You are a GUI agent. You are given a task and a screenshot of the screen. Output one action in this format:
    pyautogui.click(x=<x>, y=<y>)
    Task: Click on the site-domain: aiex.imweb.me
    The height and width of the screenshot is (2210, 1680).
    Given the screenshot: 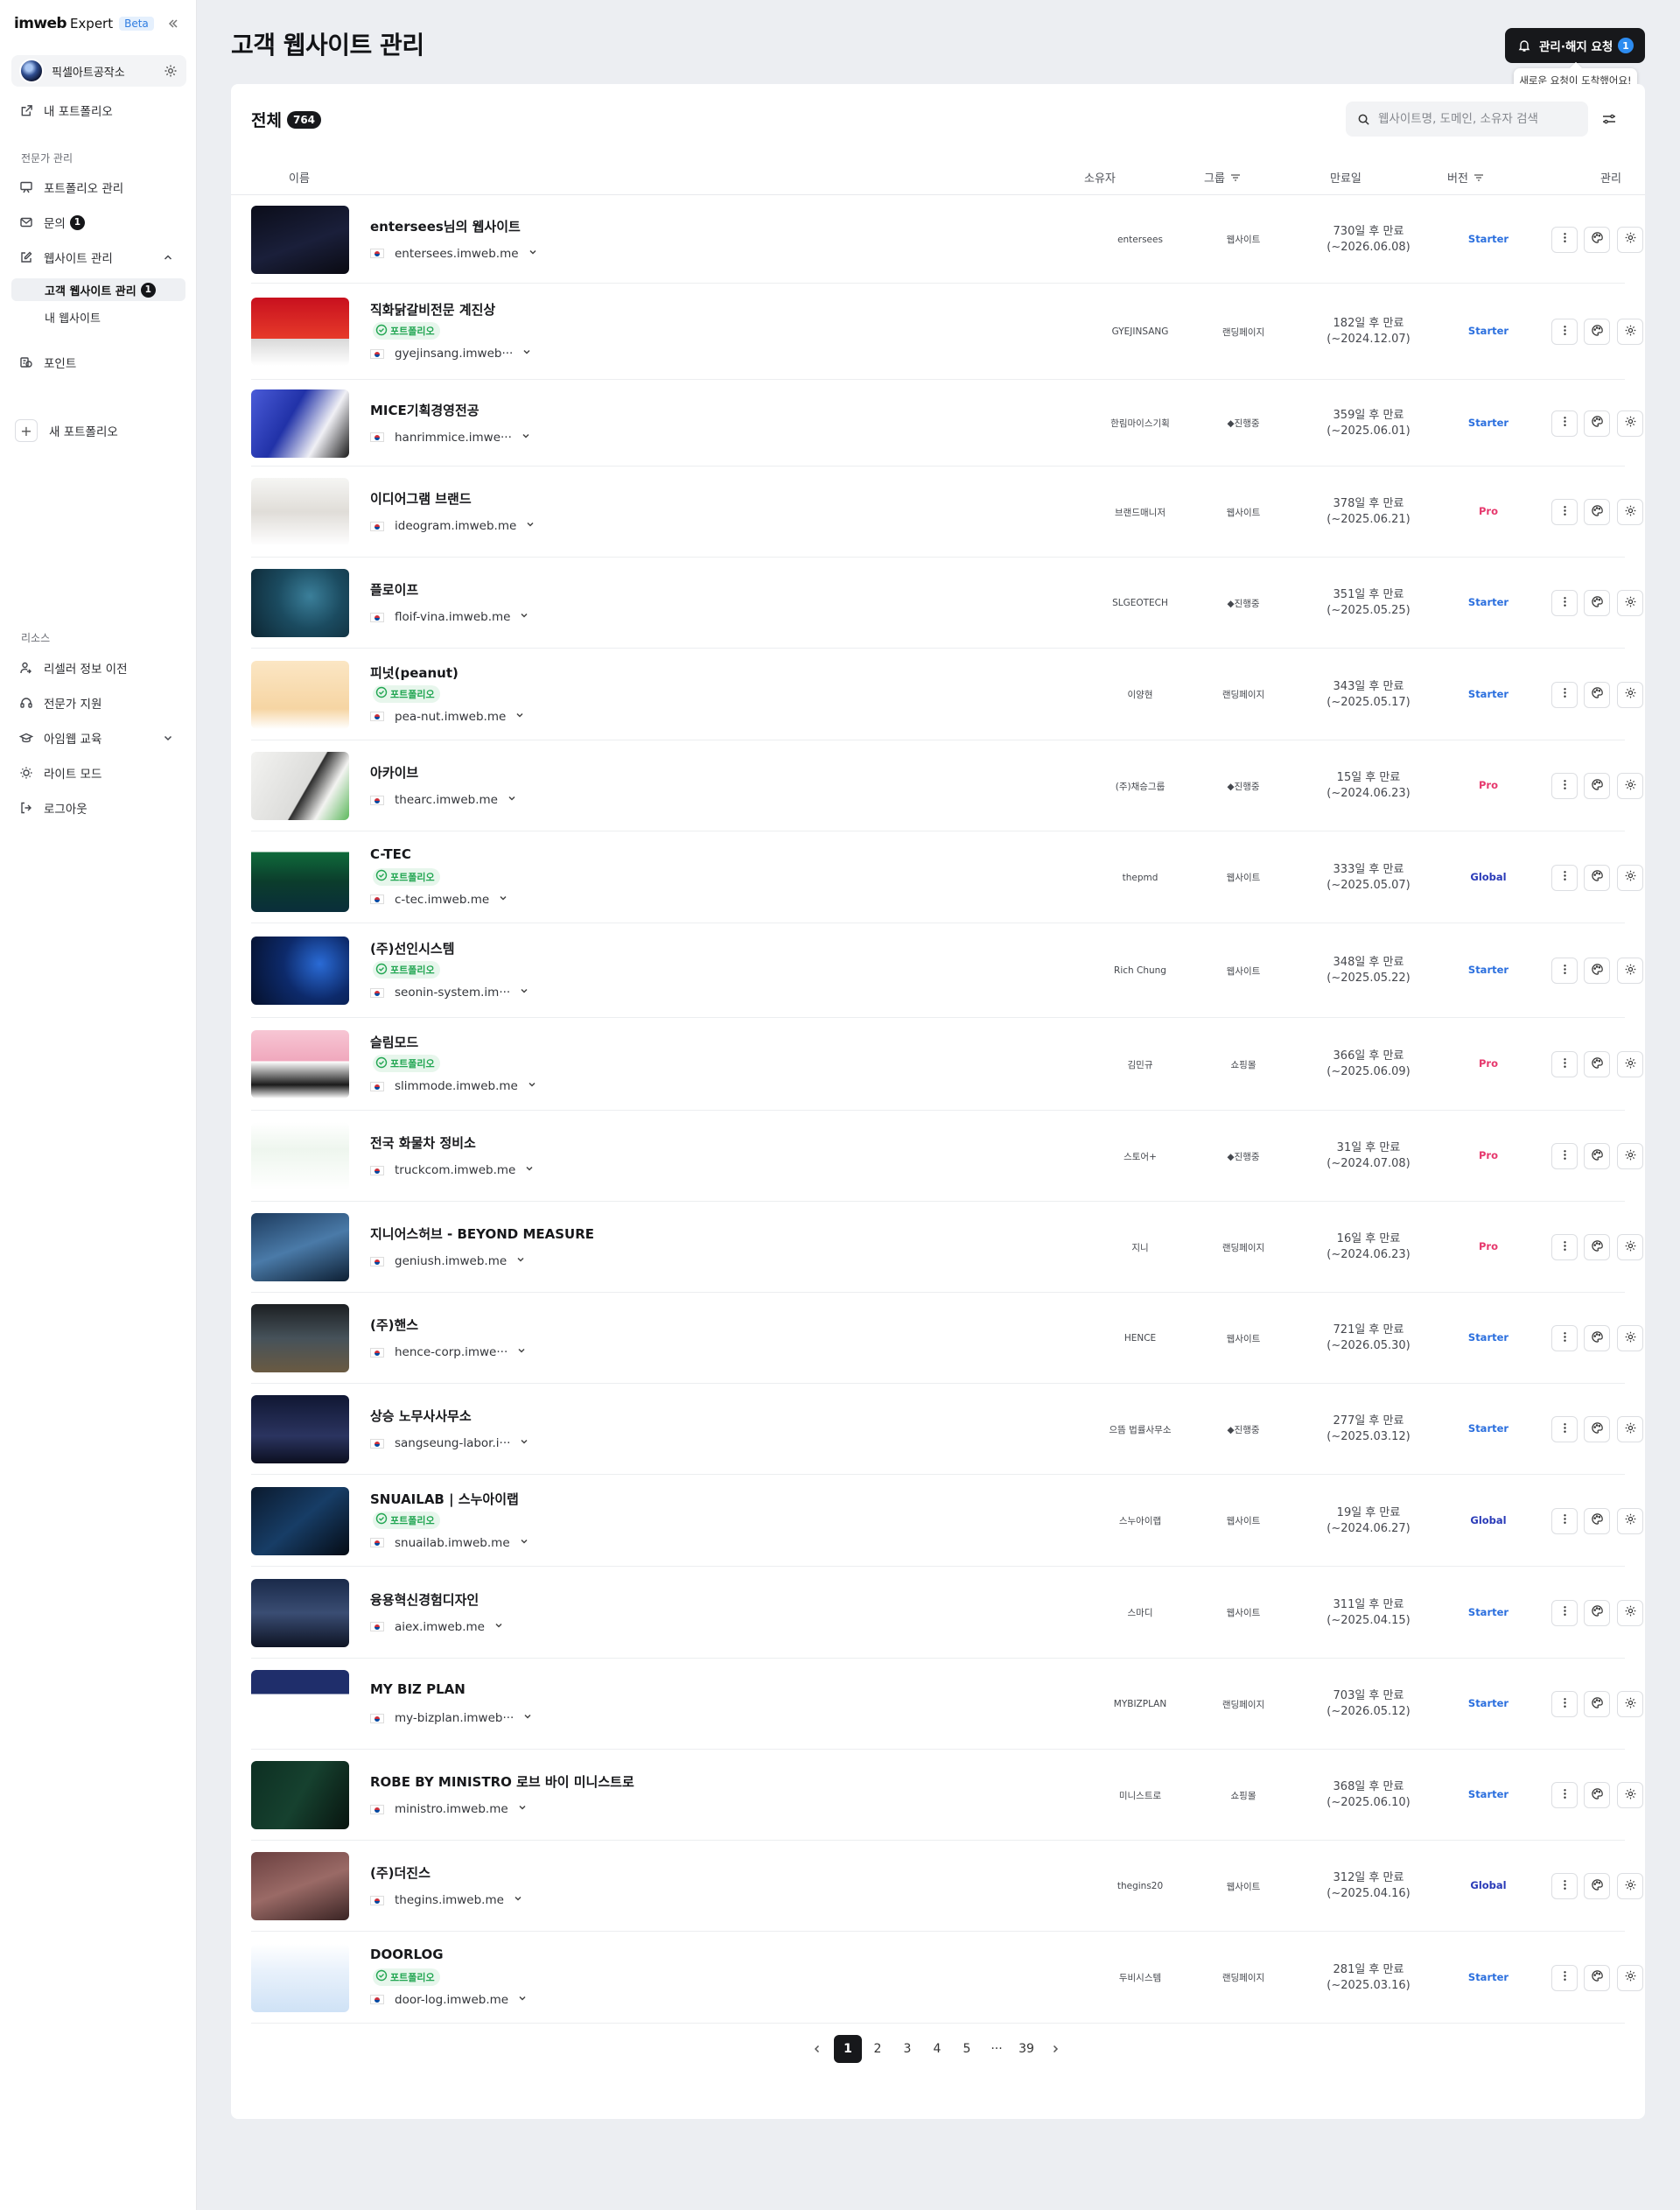 What is the action you would take?
    pyautogui.click(x=437, y=1627)
    